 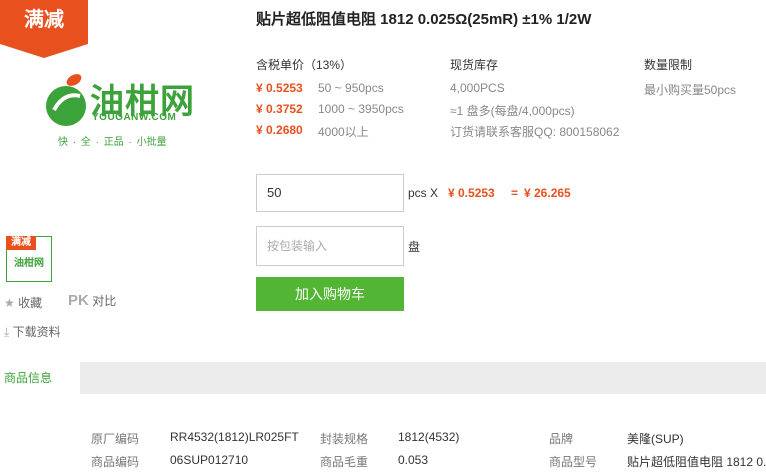 I want to click on promo-ribbon: 满减, so click(x=44, y=29).